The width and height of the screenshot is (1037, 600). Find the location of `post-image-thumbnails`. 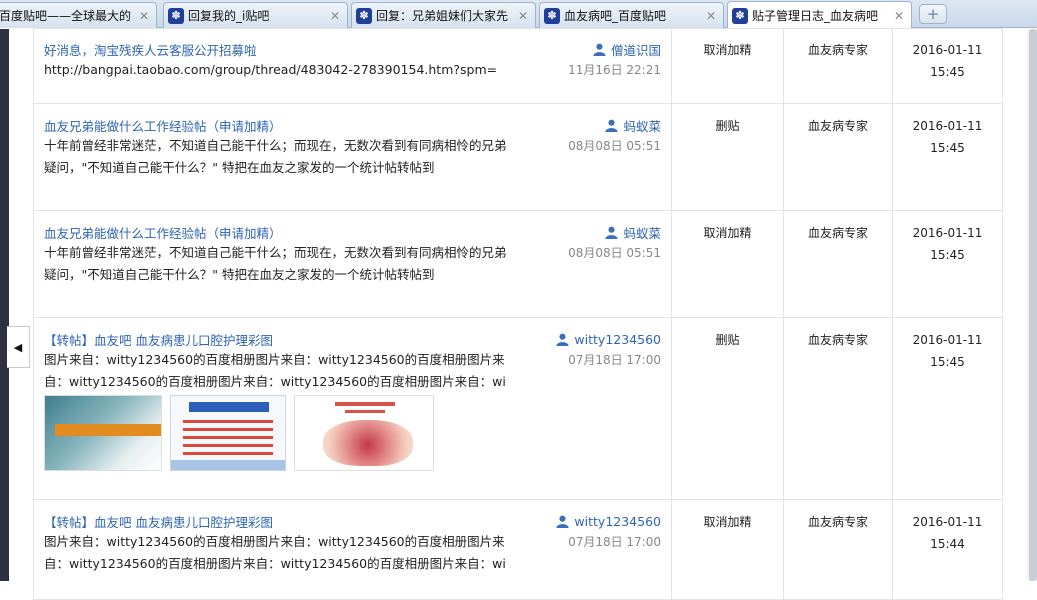

post-image-thumbnails is located at coordinates (352, 433).